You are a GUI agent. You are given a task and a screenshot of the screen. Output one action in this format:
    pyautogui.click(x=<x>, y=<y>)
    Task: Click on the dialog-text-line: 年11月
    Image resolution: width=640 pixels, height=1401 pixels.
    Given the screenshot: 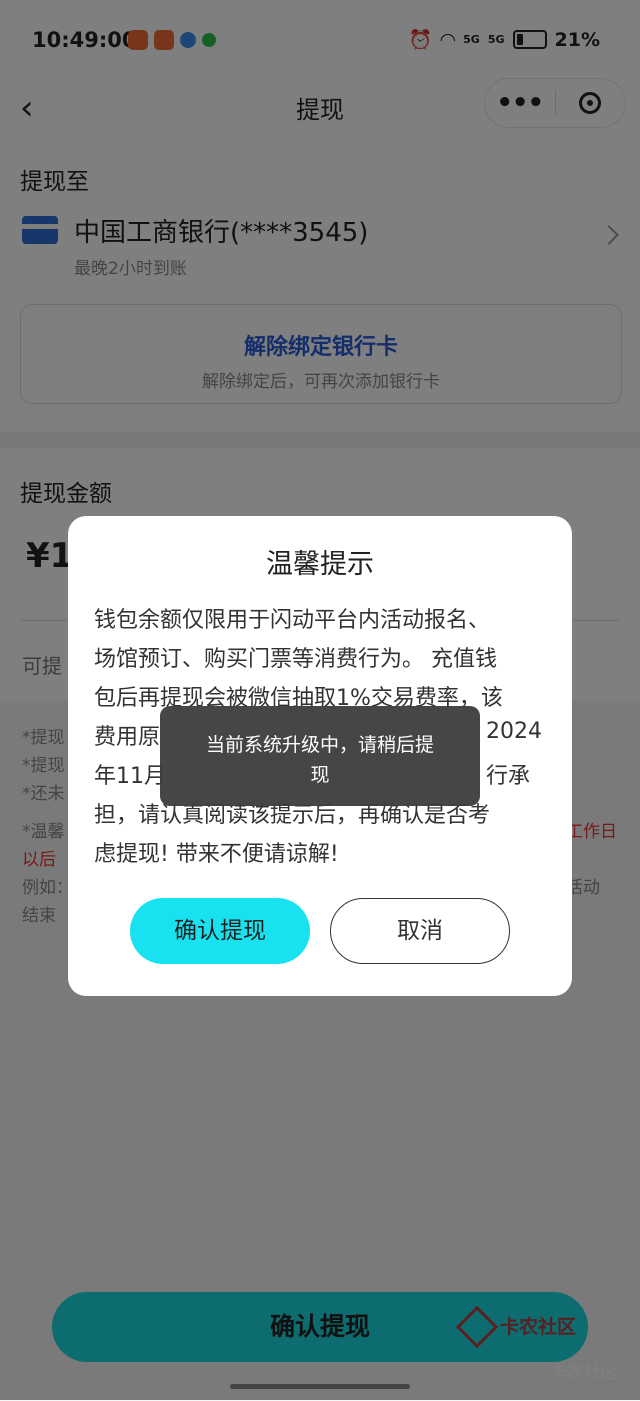 What is the action you would take?
    pyautogui.click(x=130, y=776)
    